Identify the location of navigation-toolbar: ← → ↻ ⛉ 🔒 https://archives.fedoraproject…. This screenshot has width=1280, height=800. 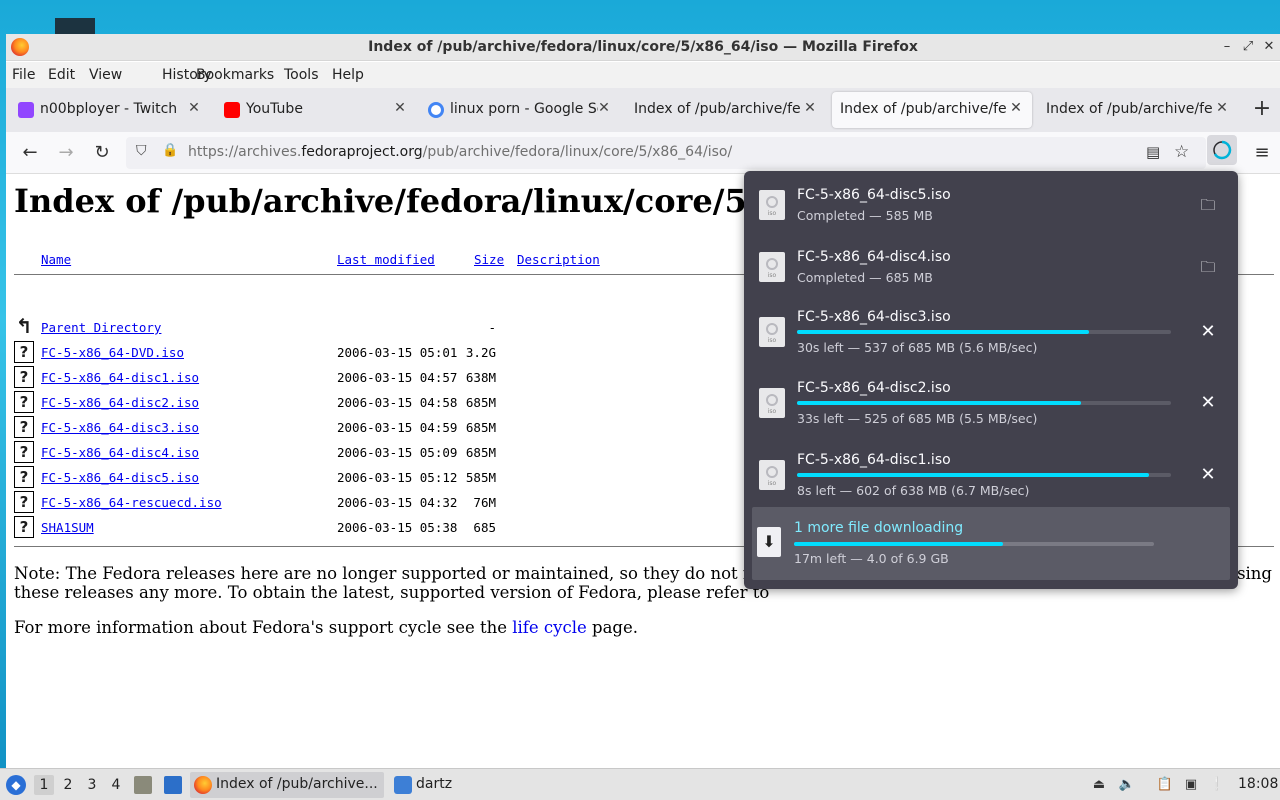
(643, 153).